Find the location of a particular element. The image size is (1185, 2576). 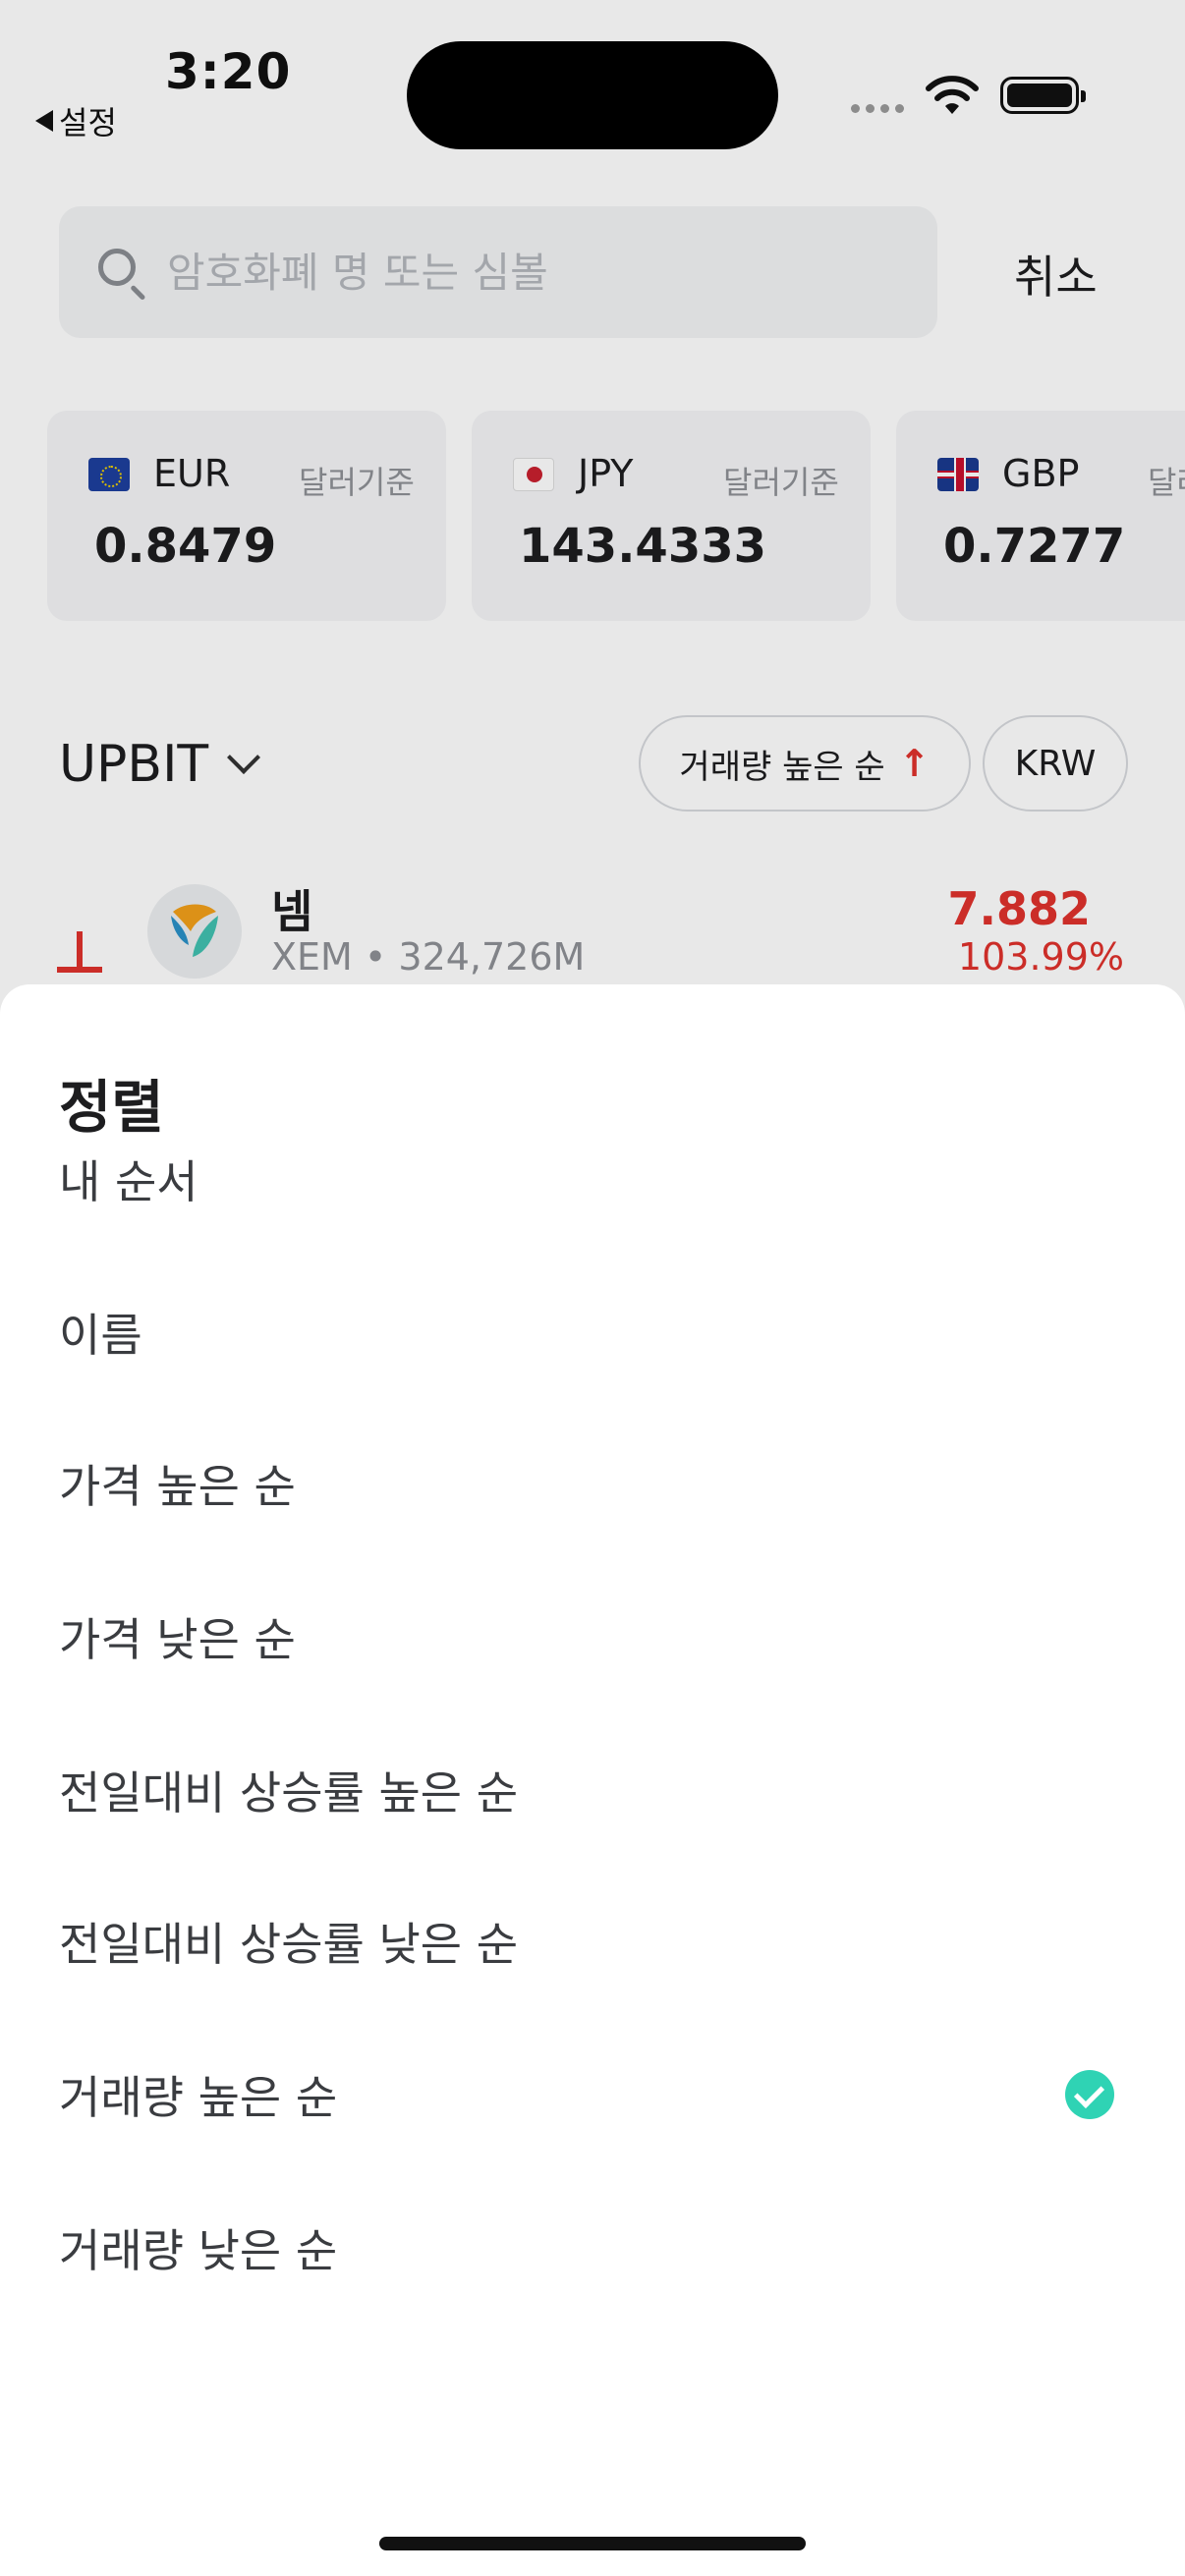

sort-option-label: 이름 is located at coordinates (100, 1335).